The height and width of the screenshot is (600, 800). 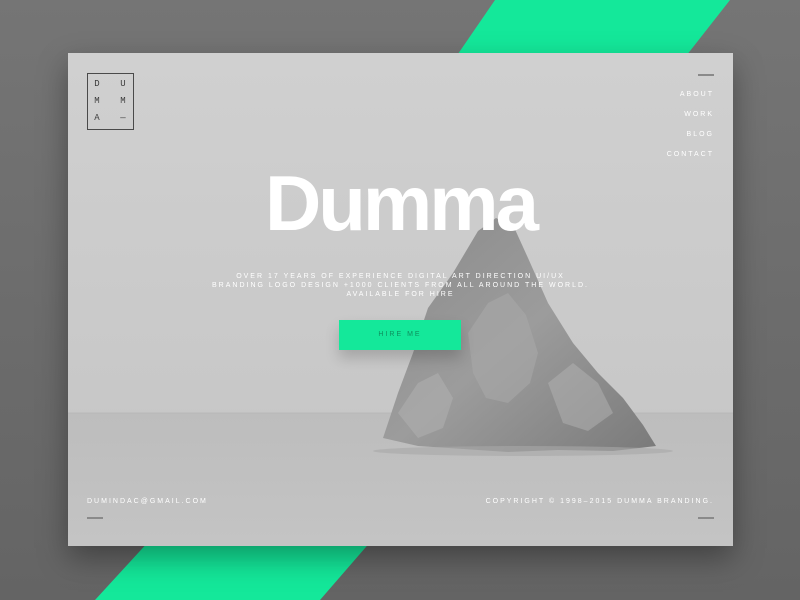 What do you see at coordinates (97, 84) in the screenshot?
I see `logo-letter: D` at bounding box center [97, 84].